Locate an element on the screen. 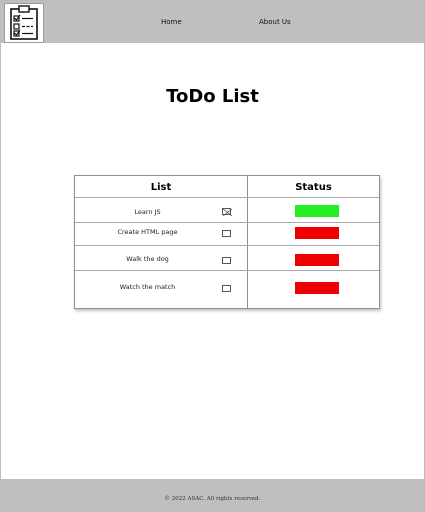 The width and height of the screenshot is (425, 512). table-row: Create HTML page is located at coordinates (227, 234).